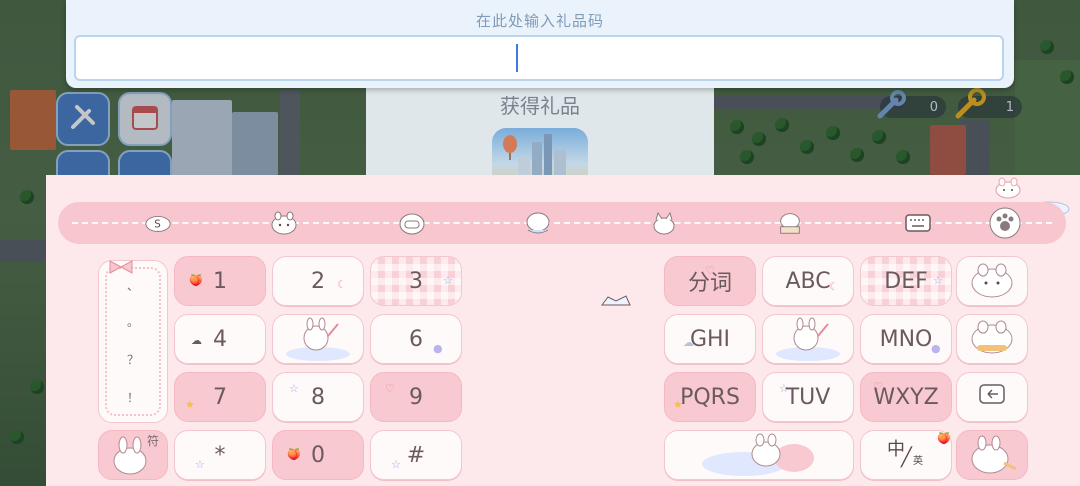 Image resolution: width=1080 pixels, height=486 pixels. What do you see at coordinates (540, 135) in the screenshot?
I see `gift-dialog: 获得礼品` at bounding box center [540, 135].